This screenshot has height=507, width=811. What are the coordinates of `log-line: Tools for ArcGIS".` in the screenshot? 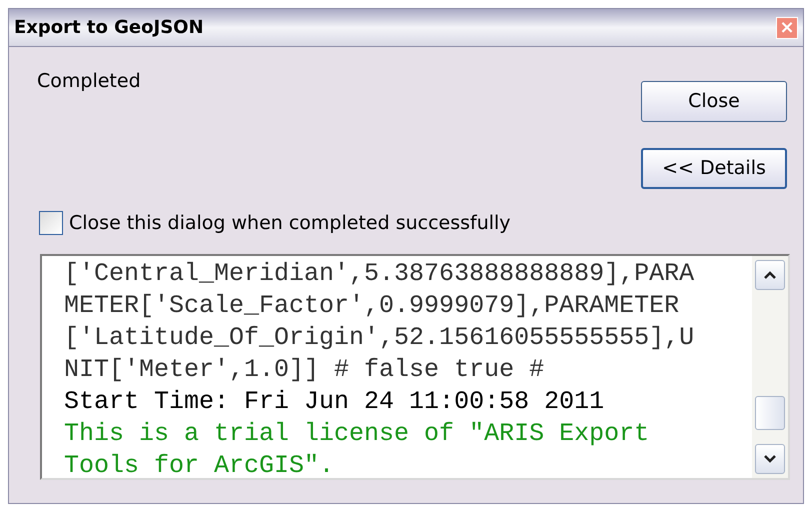 It's located at (200, 464).